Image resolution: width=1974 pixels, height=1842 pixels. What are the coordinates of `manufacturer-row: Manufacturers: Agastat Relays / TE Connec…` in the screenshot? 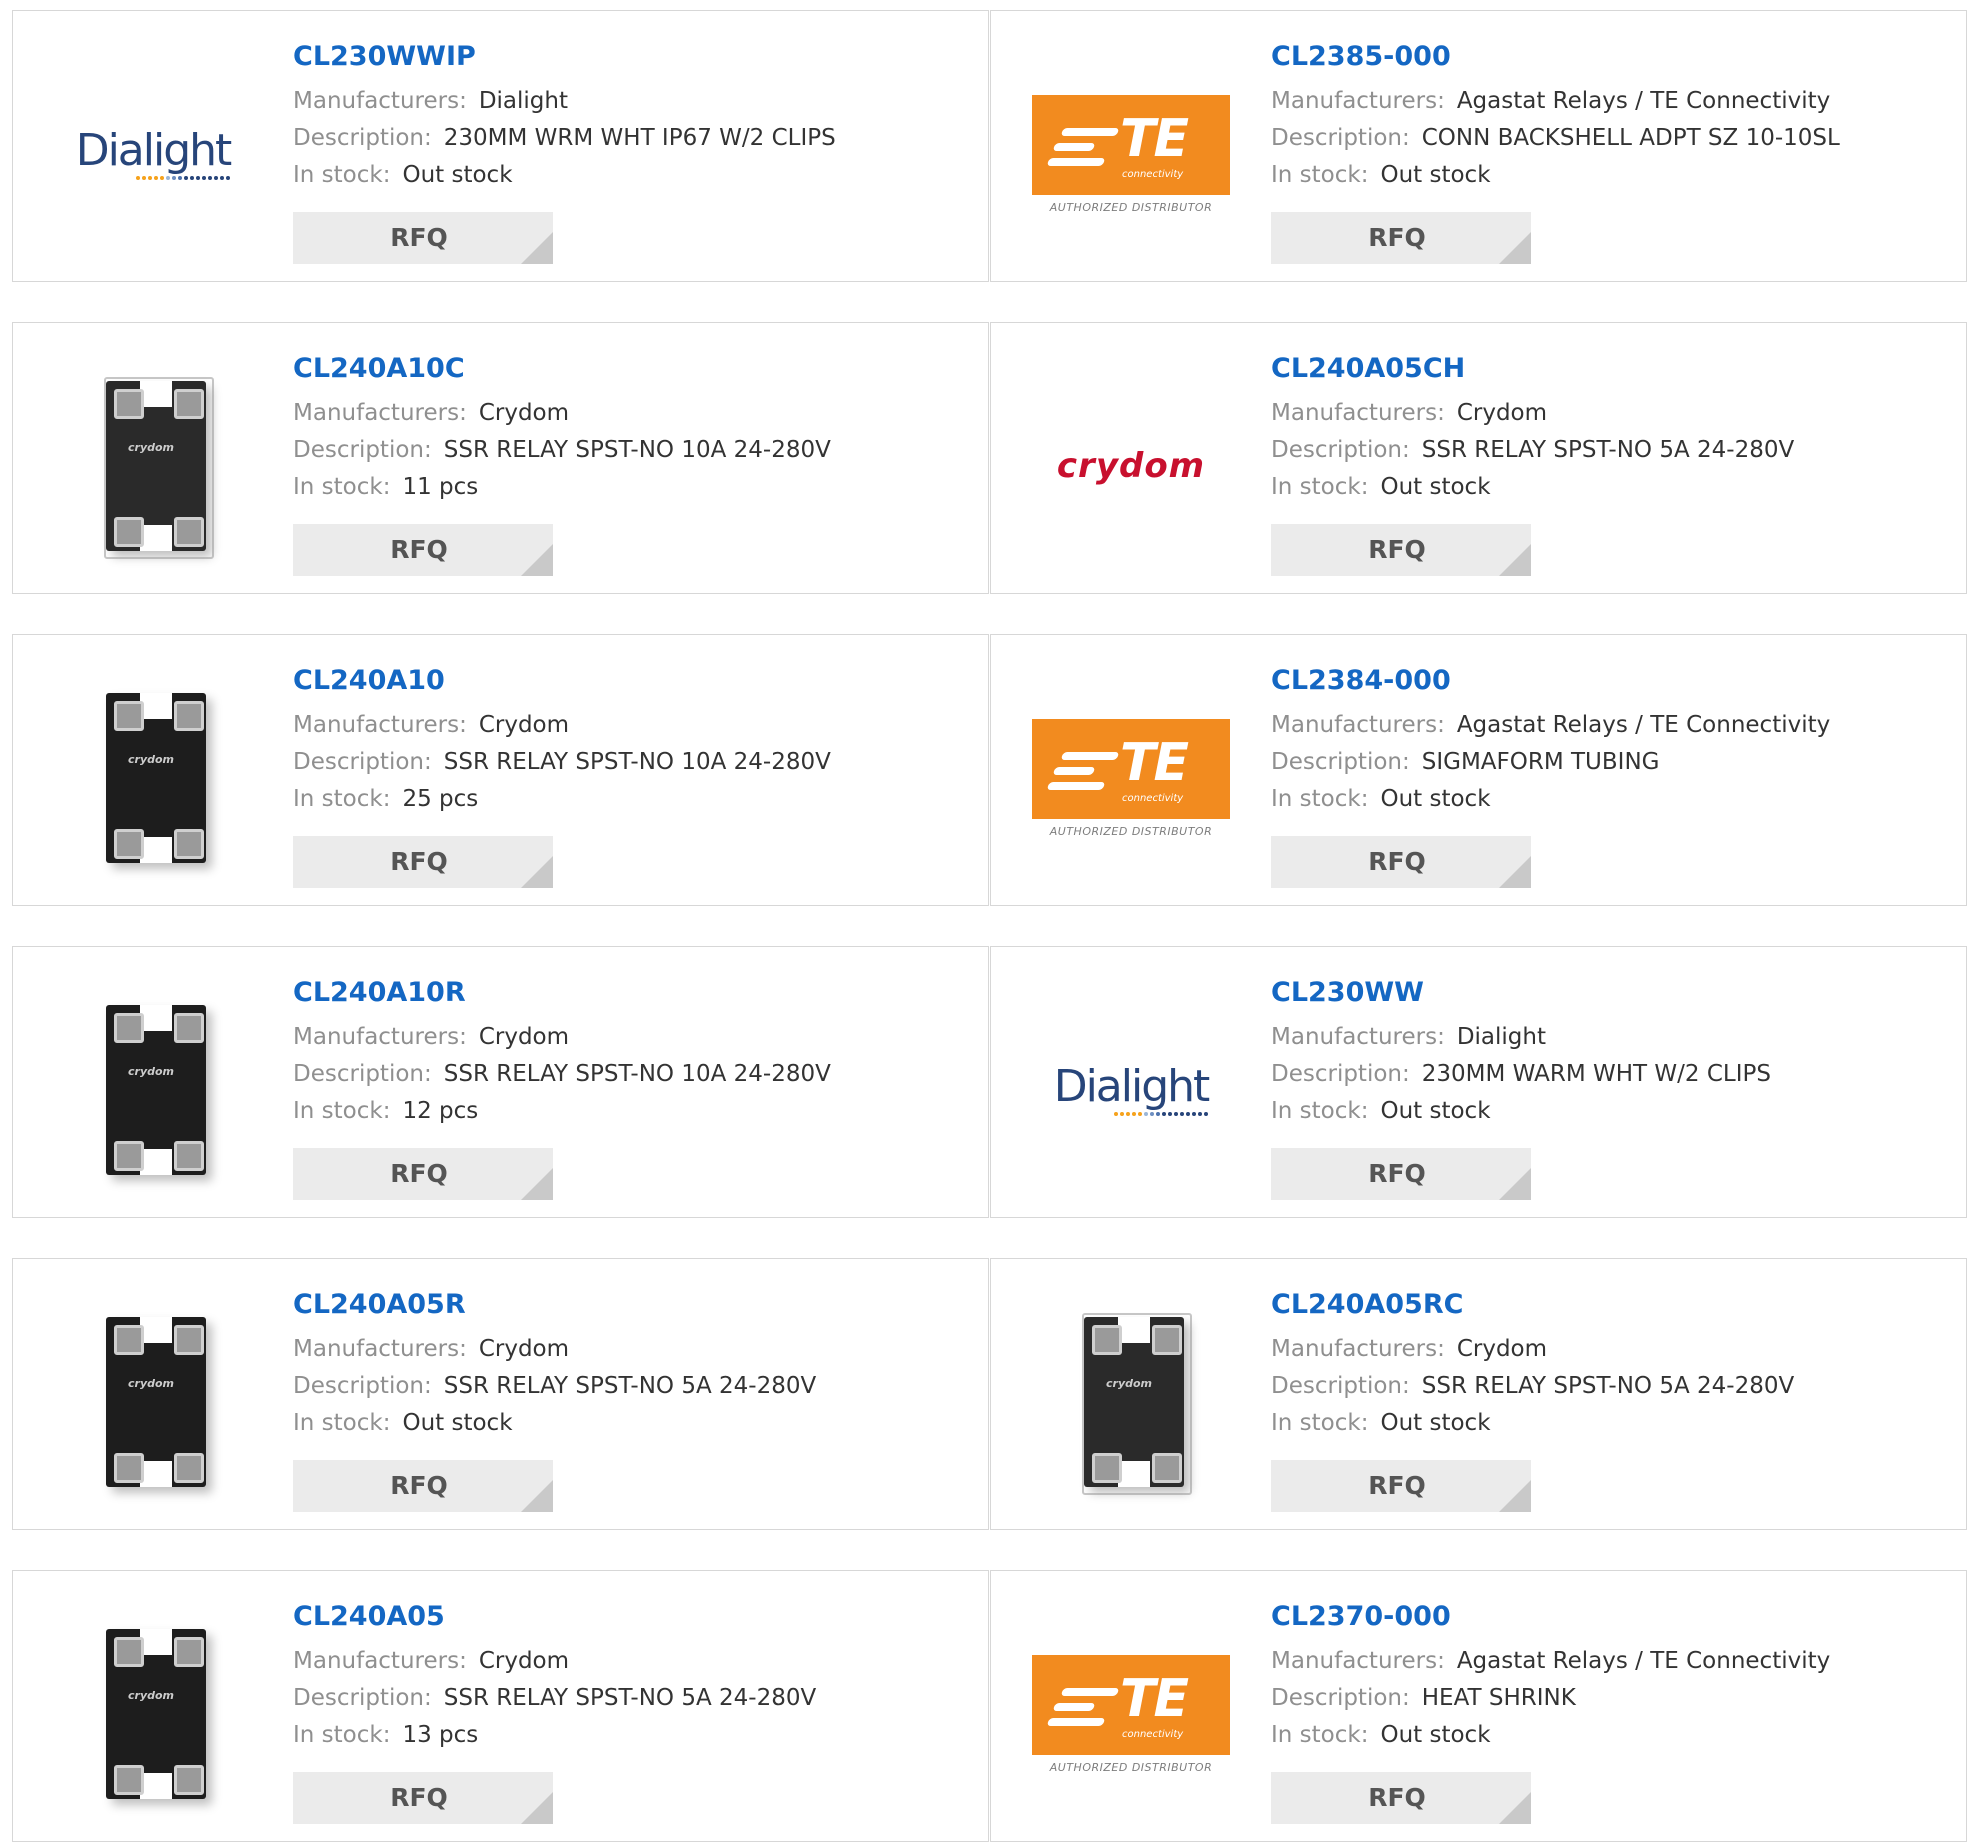 It's located at (1608, 725).